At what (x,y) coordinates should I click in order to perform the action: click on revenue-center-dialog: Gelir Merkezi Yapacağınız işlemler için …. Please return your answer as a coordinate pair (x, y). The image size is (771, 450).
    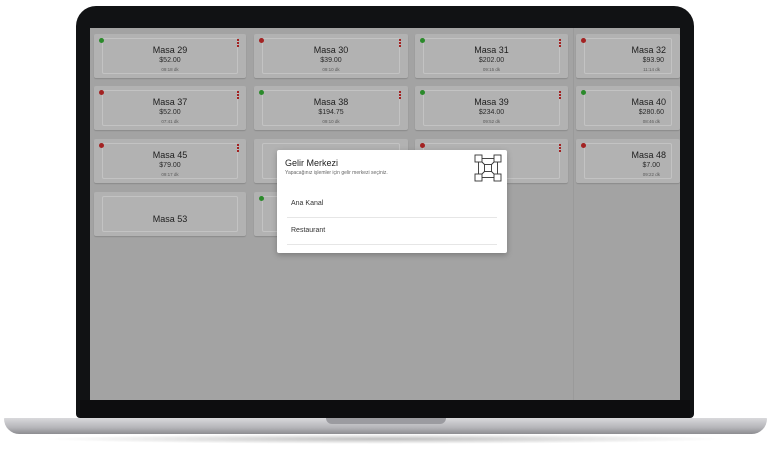
    Looking at the image, I should click on (392, 201).